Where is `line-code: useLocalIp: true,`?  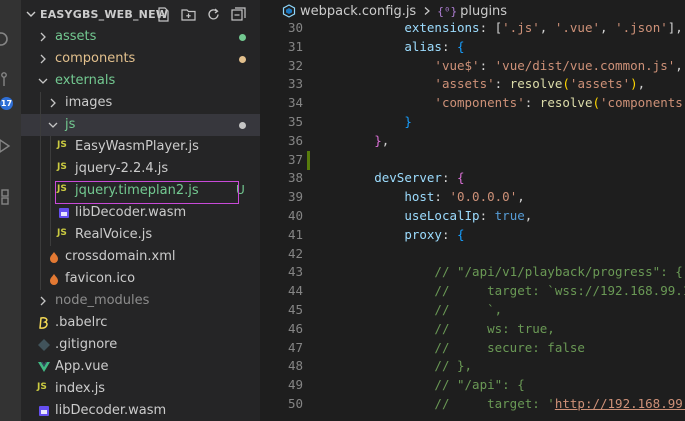
line-code: useLocalIp: true, is located at coordinates (423, 215).